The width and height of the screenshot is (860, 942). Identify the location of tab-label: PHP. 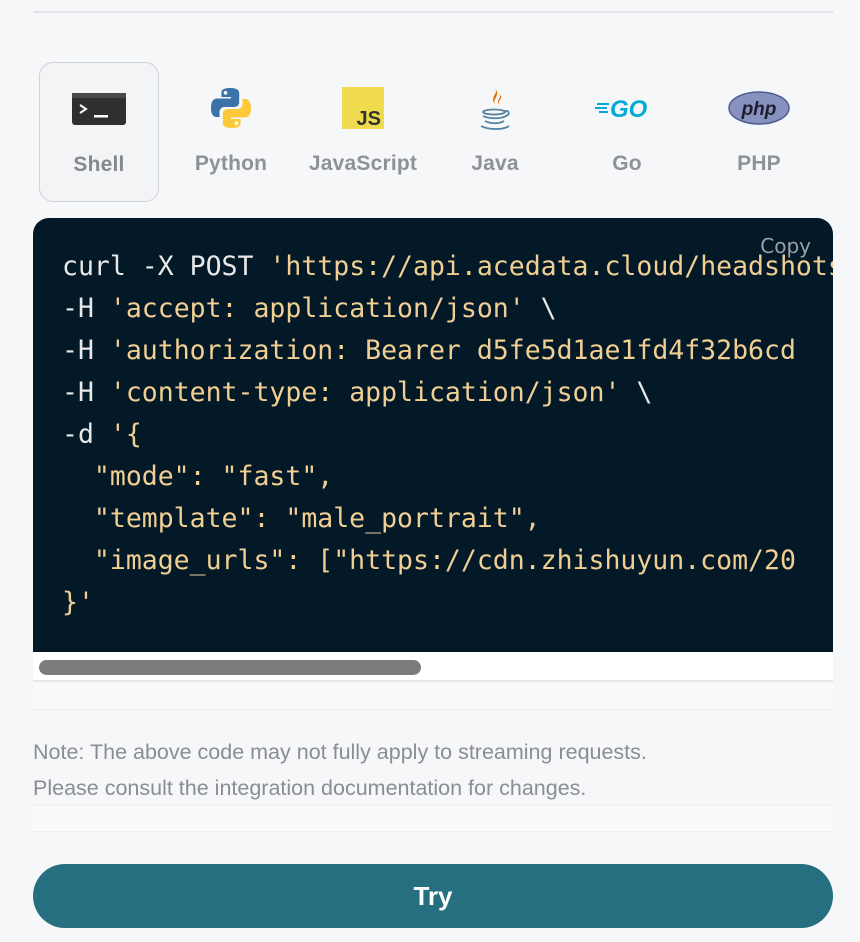
(759, 163).